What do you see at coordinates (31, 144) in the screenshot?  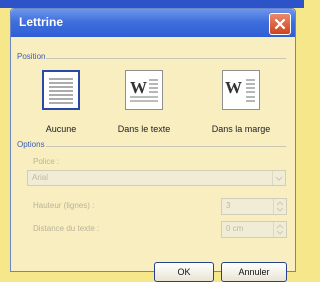 I see `options-section-label: Options` at bounding box center [31, 144].